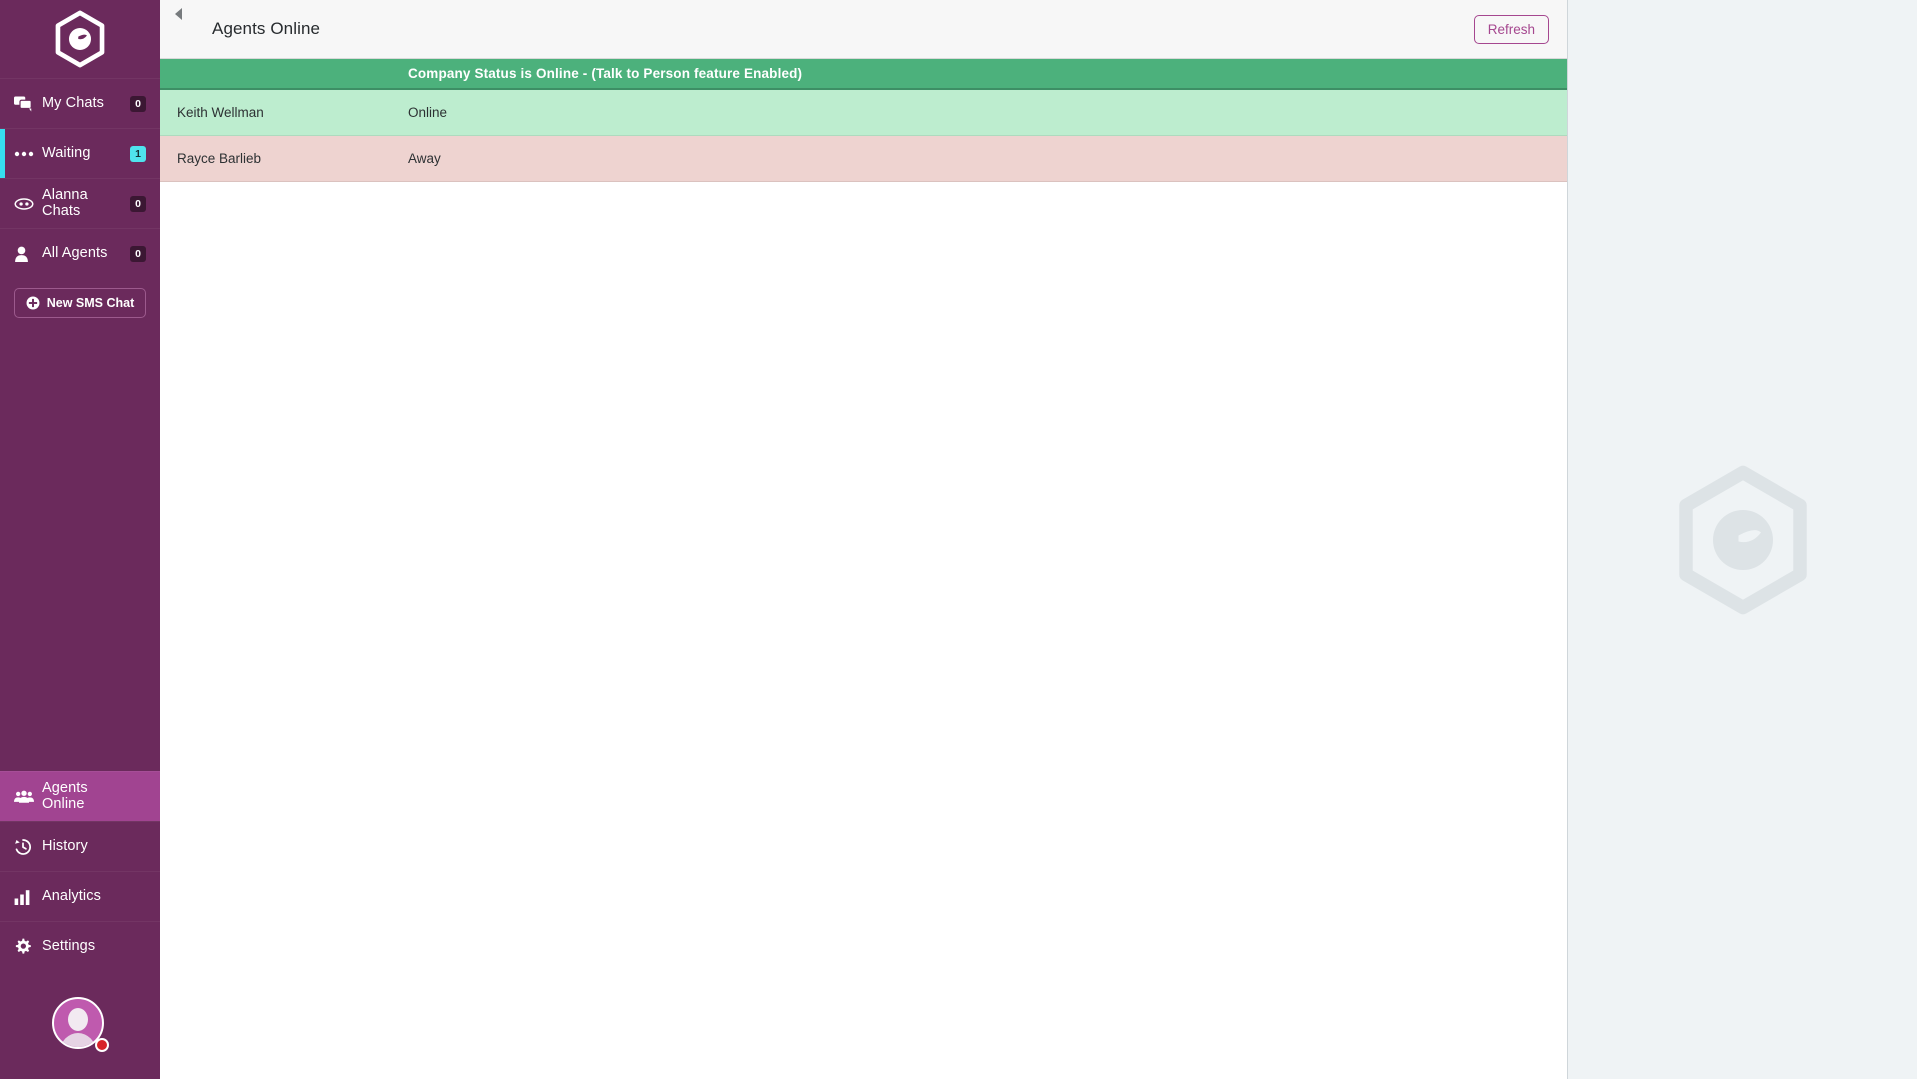 The image size is (1917, 1079). I want to click on table-row: Rayce Barlieb Away, so click(863, 159).